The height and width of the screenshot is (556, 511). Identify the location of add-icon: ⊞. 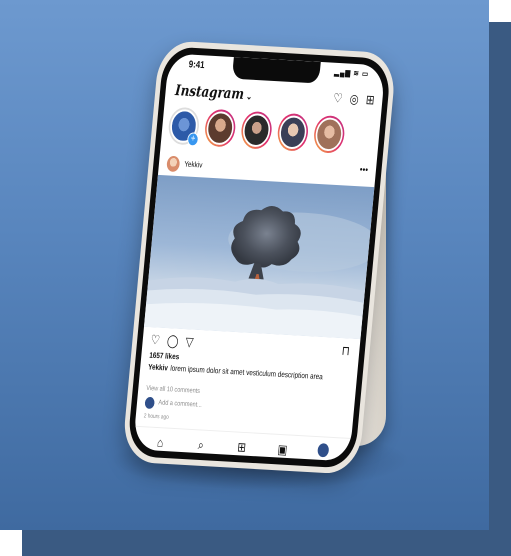
(241, 447).